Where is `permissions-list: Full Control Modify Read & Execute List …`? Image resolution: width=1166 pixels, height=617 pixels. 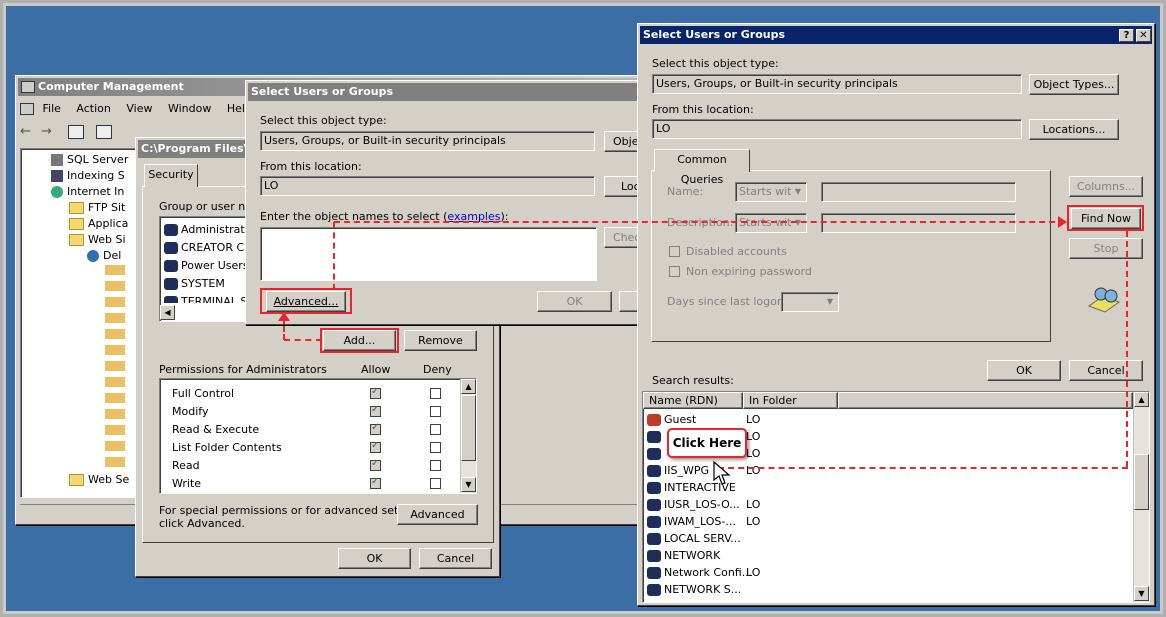
permissions-list: Full Control Modify Read & Execute List … is located at coordinates (318, 436).